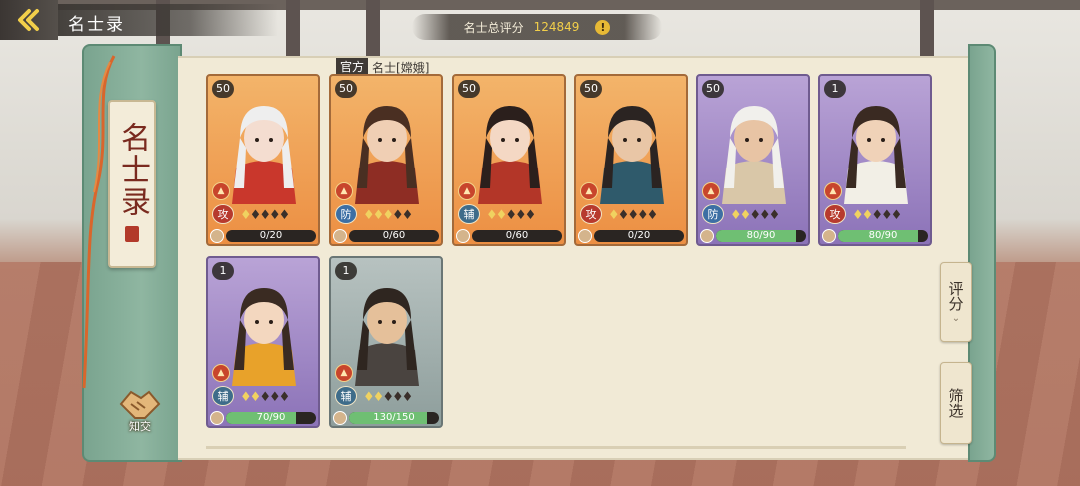 The image size is (1080, 486). Describe the element at coordinates (537, 27) in the screenshot. I see `total-score-bar: 名士总评分 124849 !` at that location.